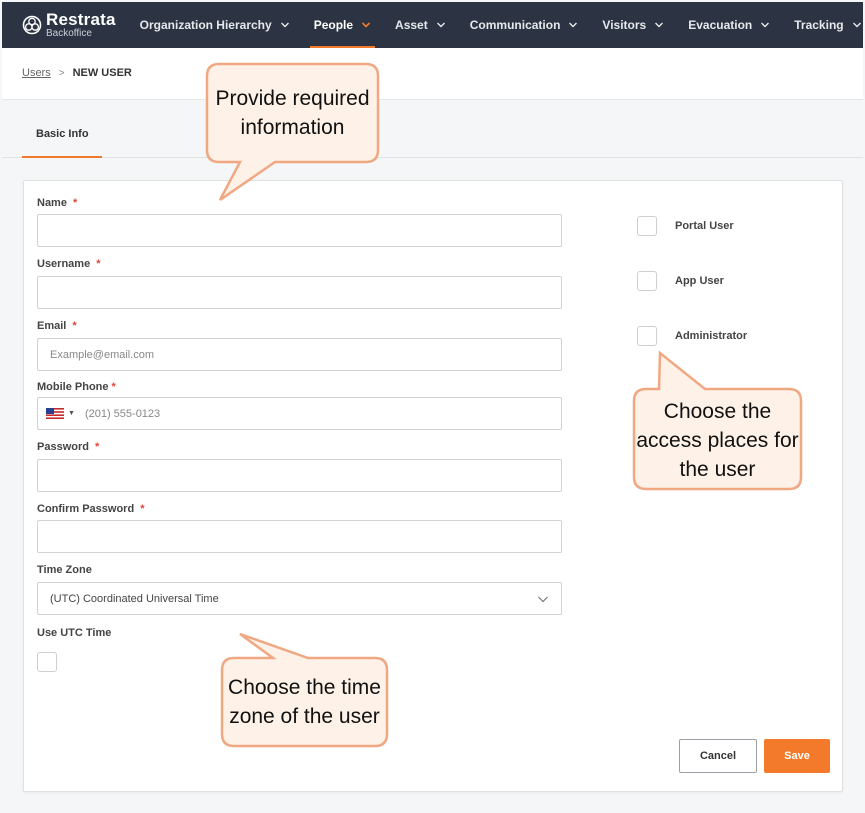 The height and width of the screenshot is (813, 865). Describe the element at coordinates (299, 598) in the screenshot. I see `time-zone-select: (UTC) Coordinated Universal Time` at that location.